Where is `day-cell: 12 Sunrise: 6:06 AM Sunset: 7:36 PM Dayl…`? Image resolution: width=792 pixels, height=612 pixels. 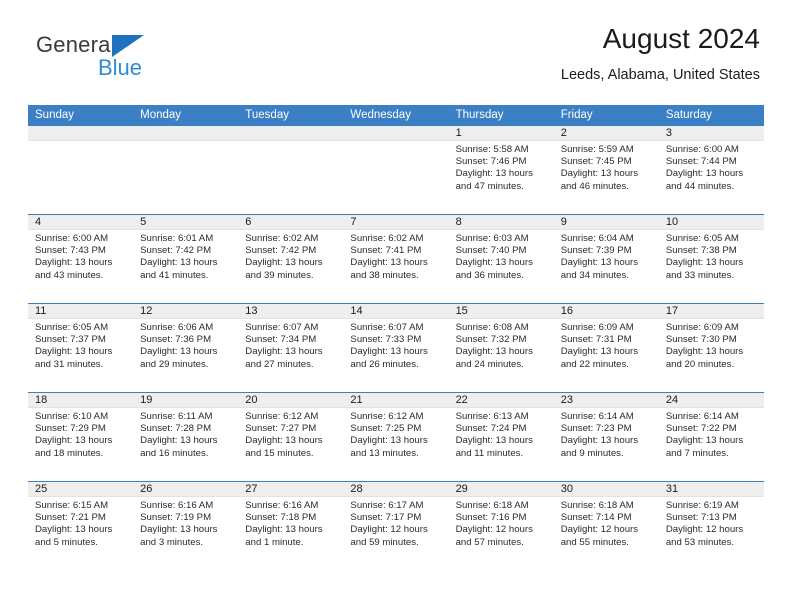 day-cell: 12 Sunrise: 6:06 AM Sunset: 7:36 PM Dayl… is located at coordinates (186, 348).